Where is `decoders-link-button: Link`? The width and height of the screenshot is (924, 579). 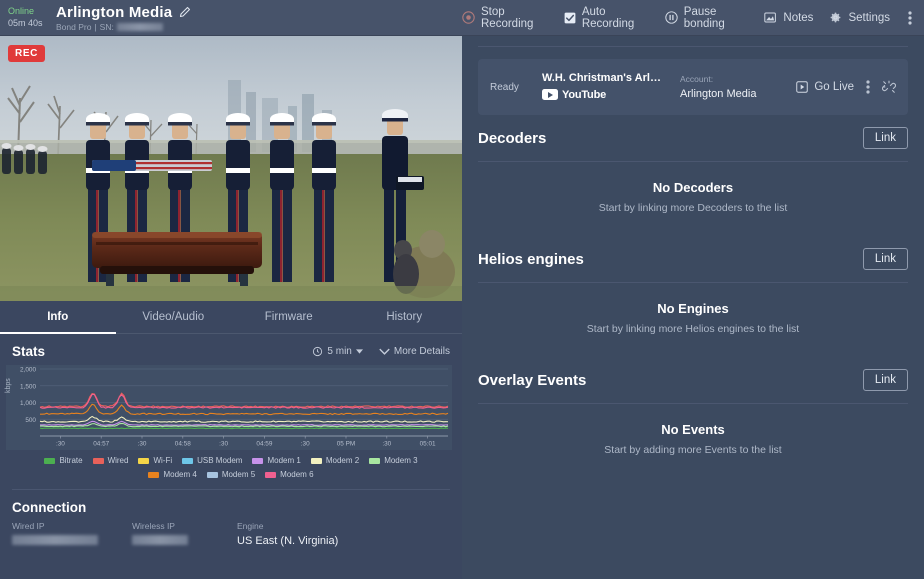
decoders-link-button: Link is located at coordinates (885, 138).